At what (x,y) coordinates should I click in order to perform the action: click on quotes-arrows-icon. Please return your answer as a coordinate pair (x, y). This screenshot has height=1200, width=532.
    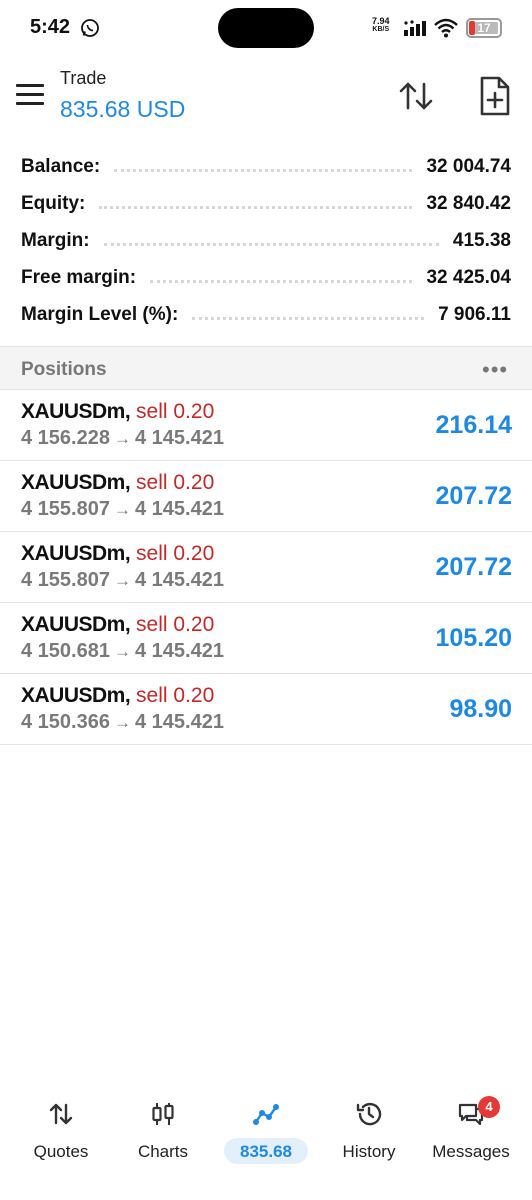
    Looking at the image, I should click on (61, 1114).